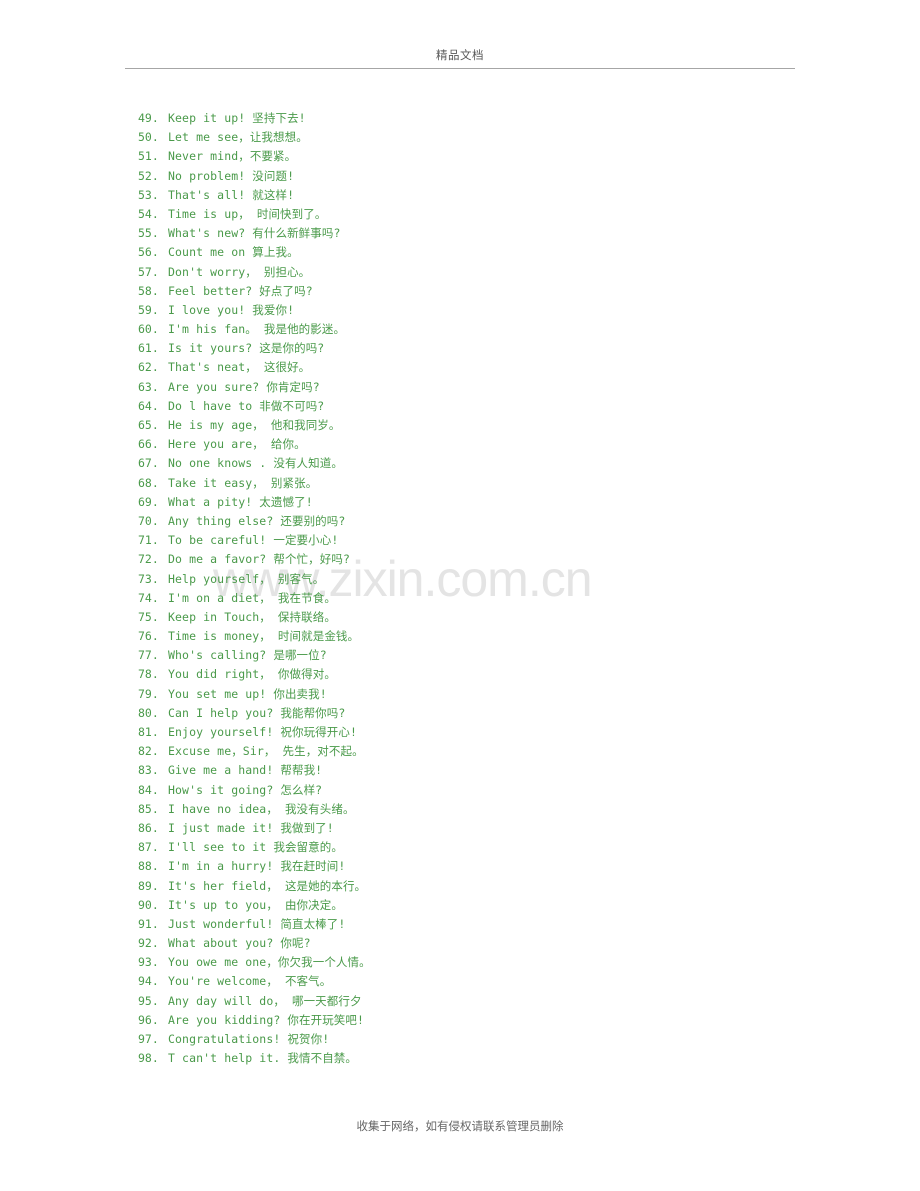 The width and height of the screenshot is (920, 1191). What do you see at coordinates (257, 520) in the screenshot?
I see `list-item-text: Any thing else? 还要别的吗?` at bounding box center [257, 520].